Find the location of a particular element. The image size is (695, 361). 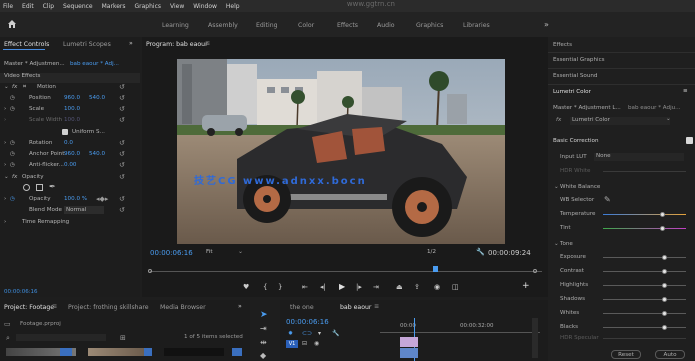

comparison-view-icon: ◫ is located at coordinates (455, 287).